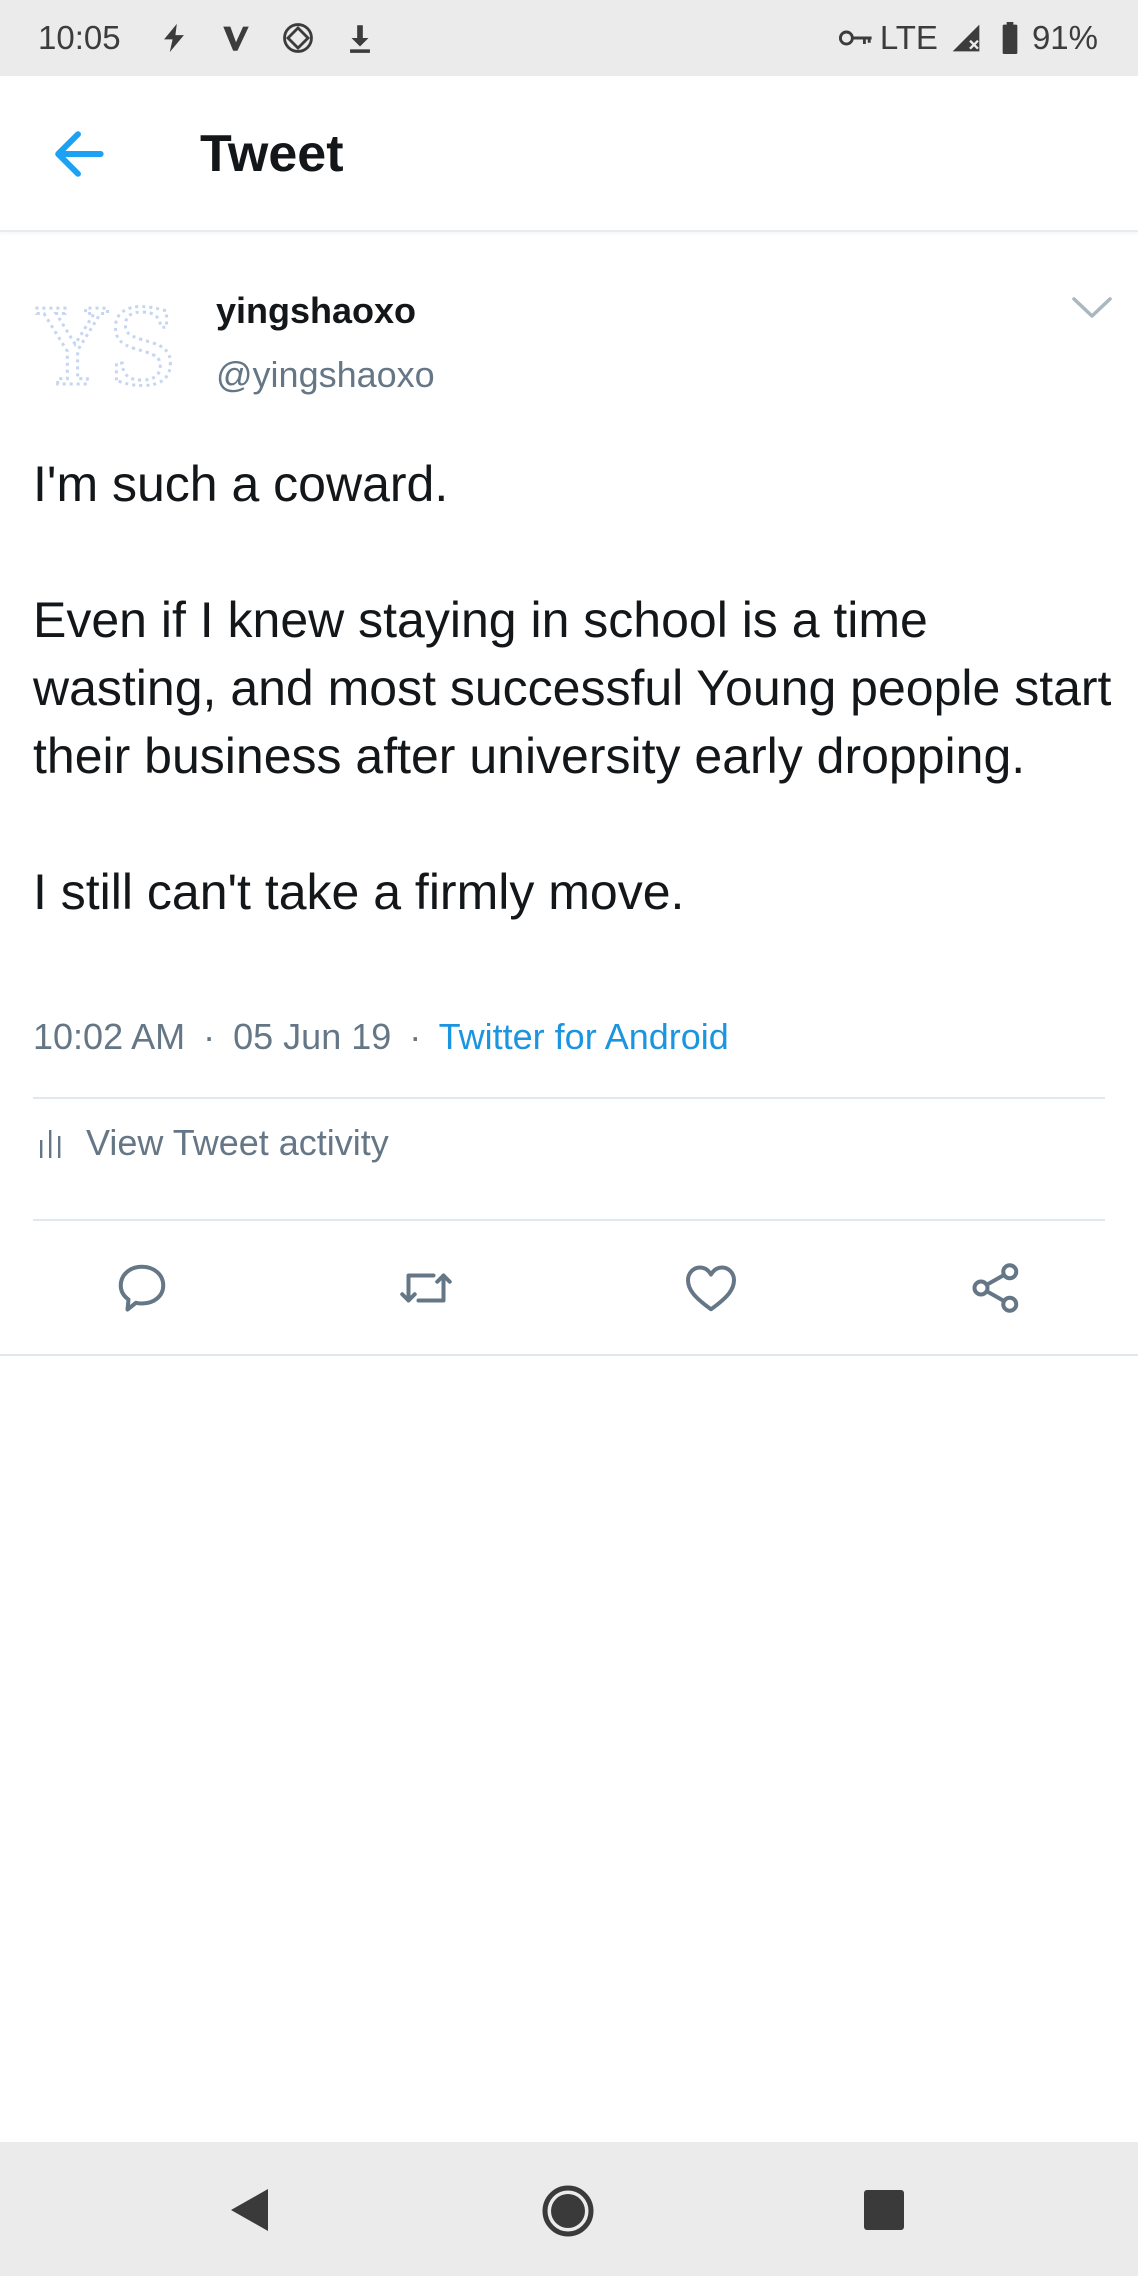 This screenshot has height=2276, width=1138. What do you see at coordinates (1092, 308) in the screenshot?
I see `chevron-down-icon` at bounding box center [1092, 308].